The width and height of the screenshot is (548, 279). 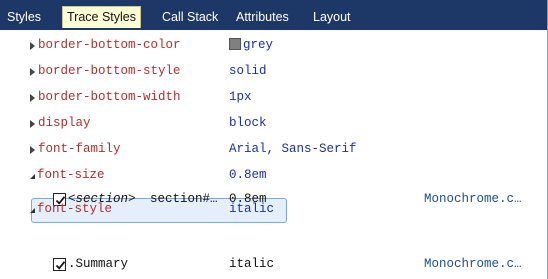 I want to click on property-row-font-style: font-style italic, so click(x=270, y=211).